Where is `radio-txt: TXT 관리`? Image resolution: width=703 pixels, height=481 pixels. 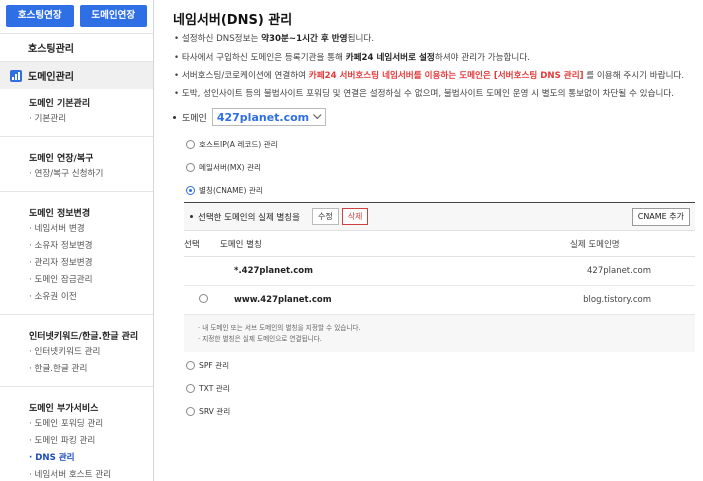 radio-txt: TXT 관리 is located at coordinates (208, 388).